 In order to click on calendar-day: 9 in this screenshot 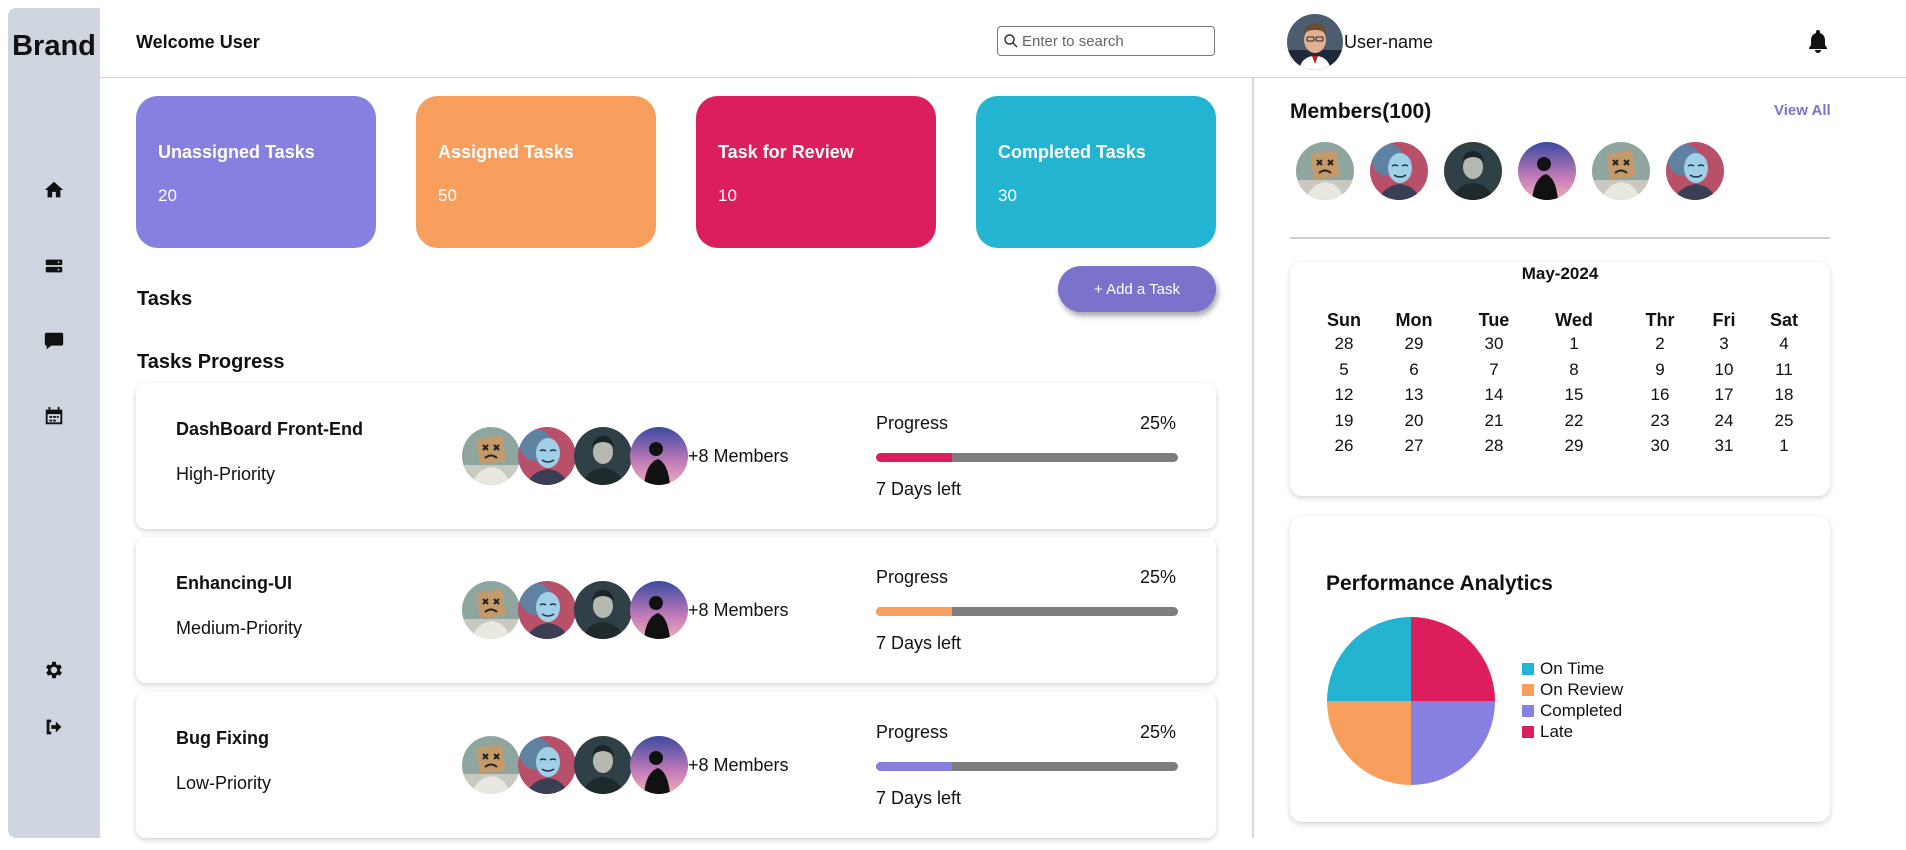, I will do `click(1660, 370)`.